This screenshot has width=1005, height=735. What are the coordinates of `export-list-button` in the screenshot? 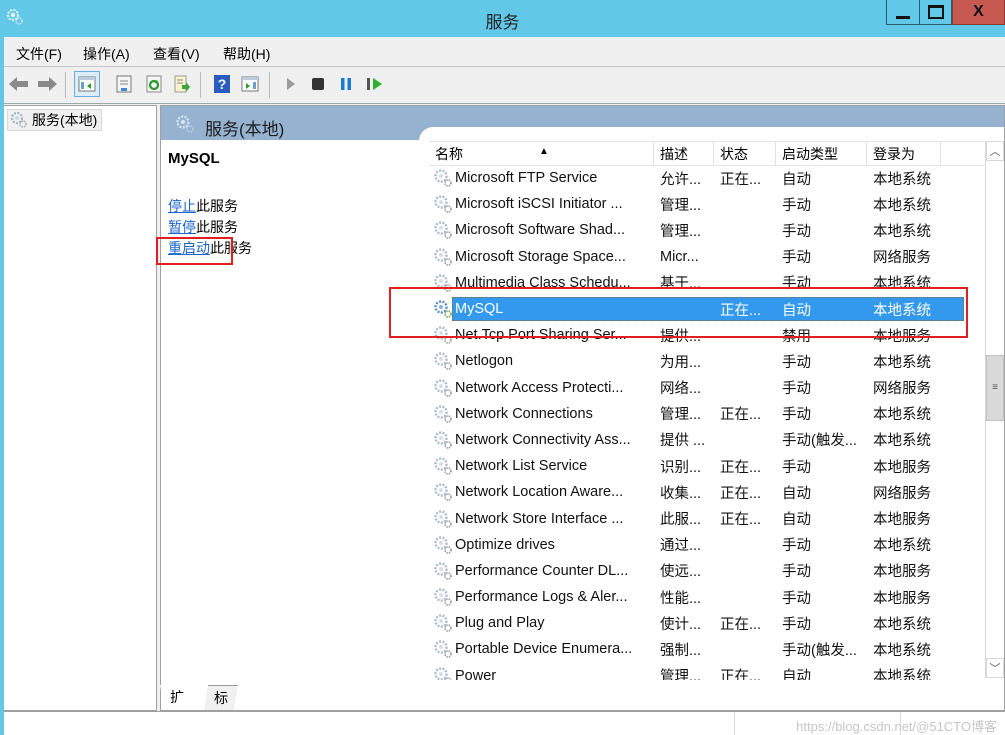 It's located at (182, 84).